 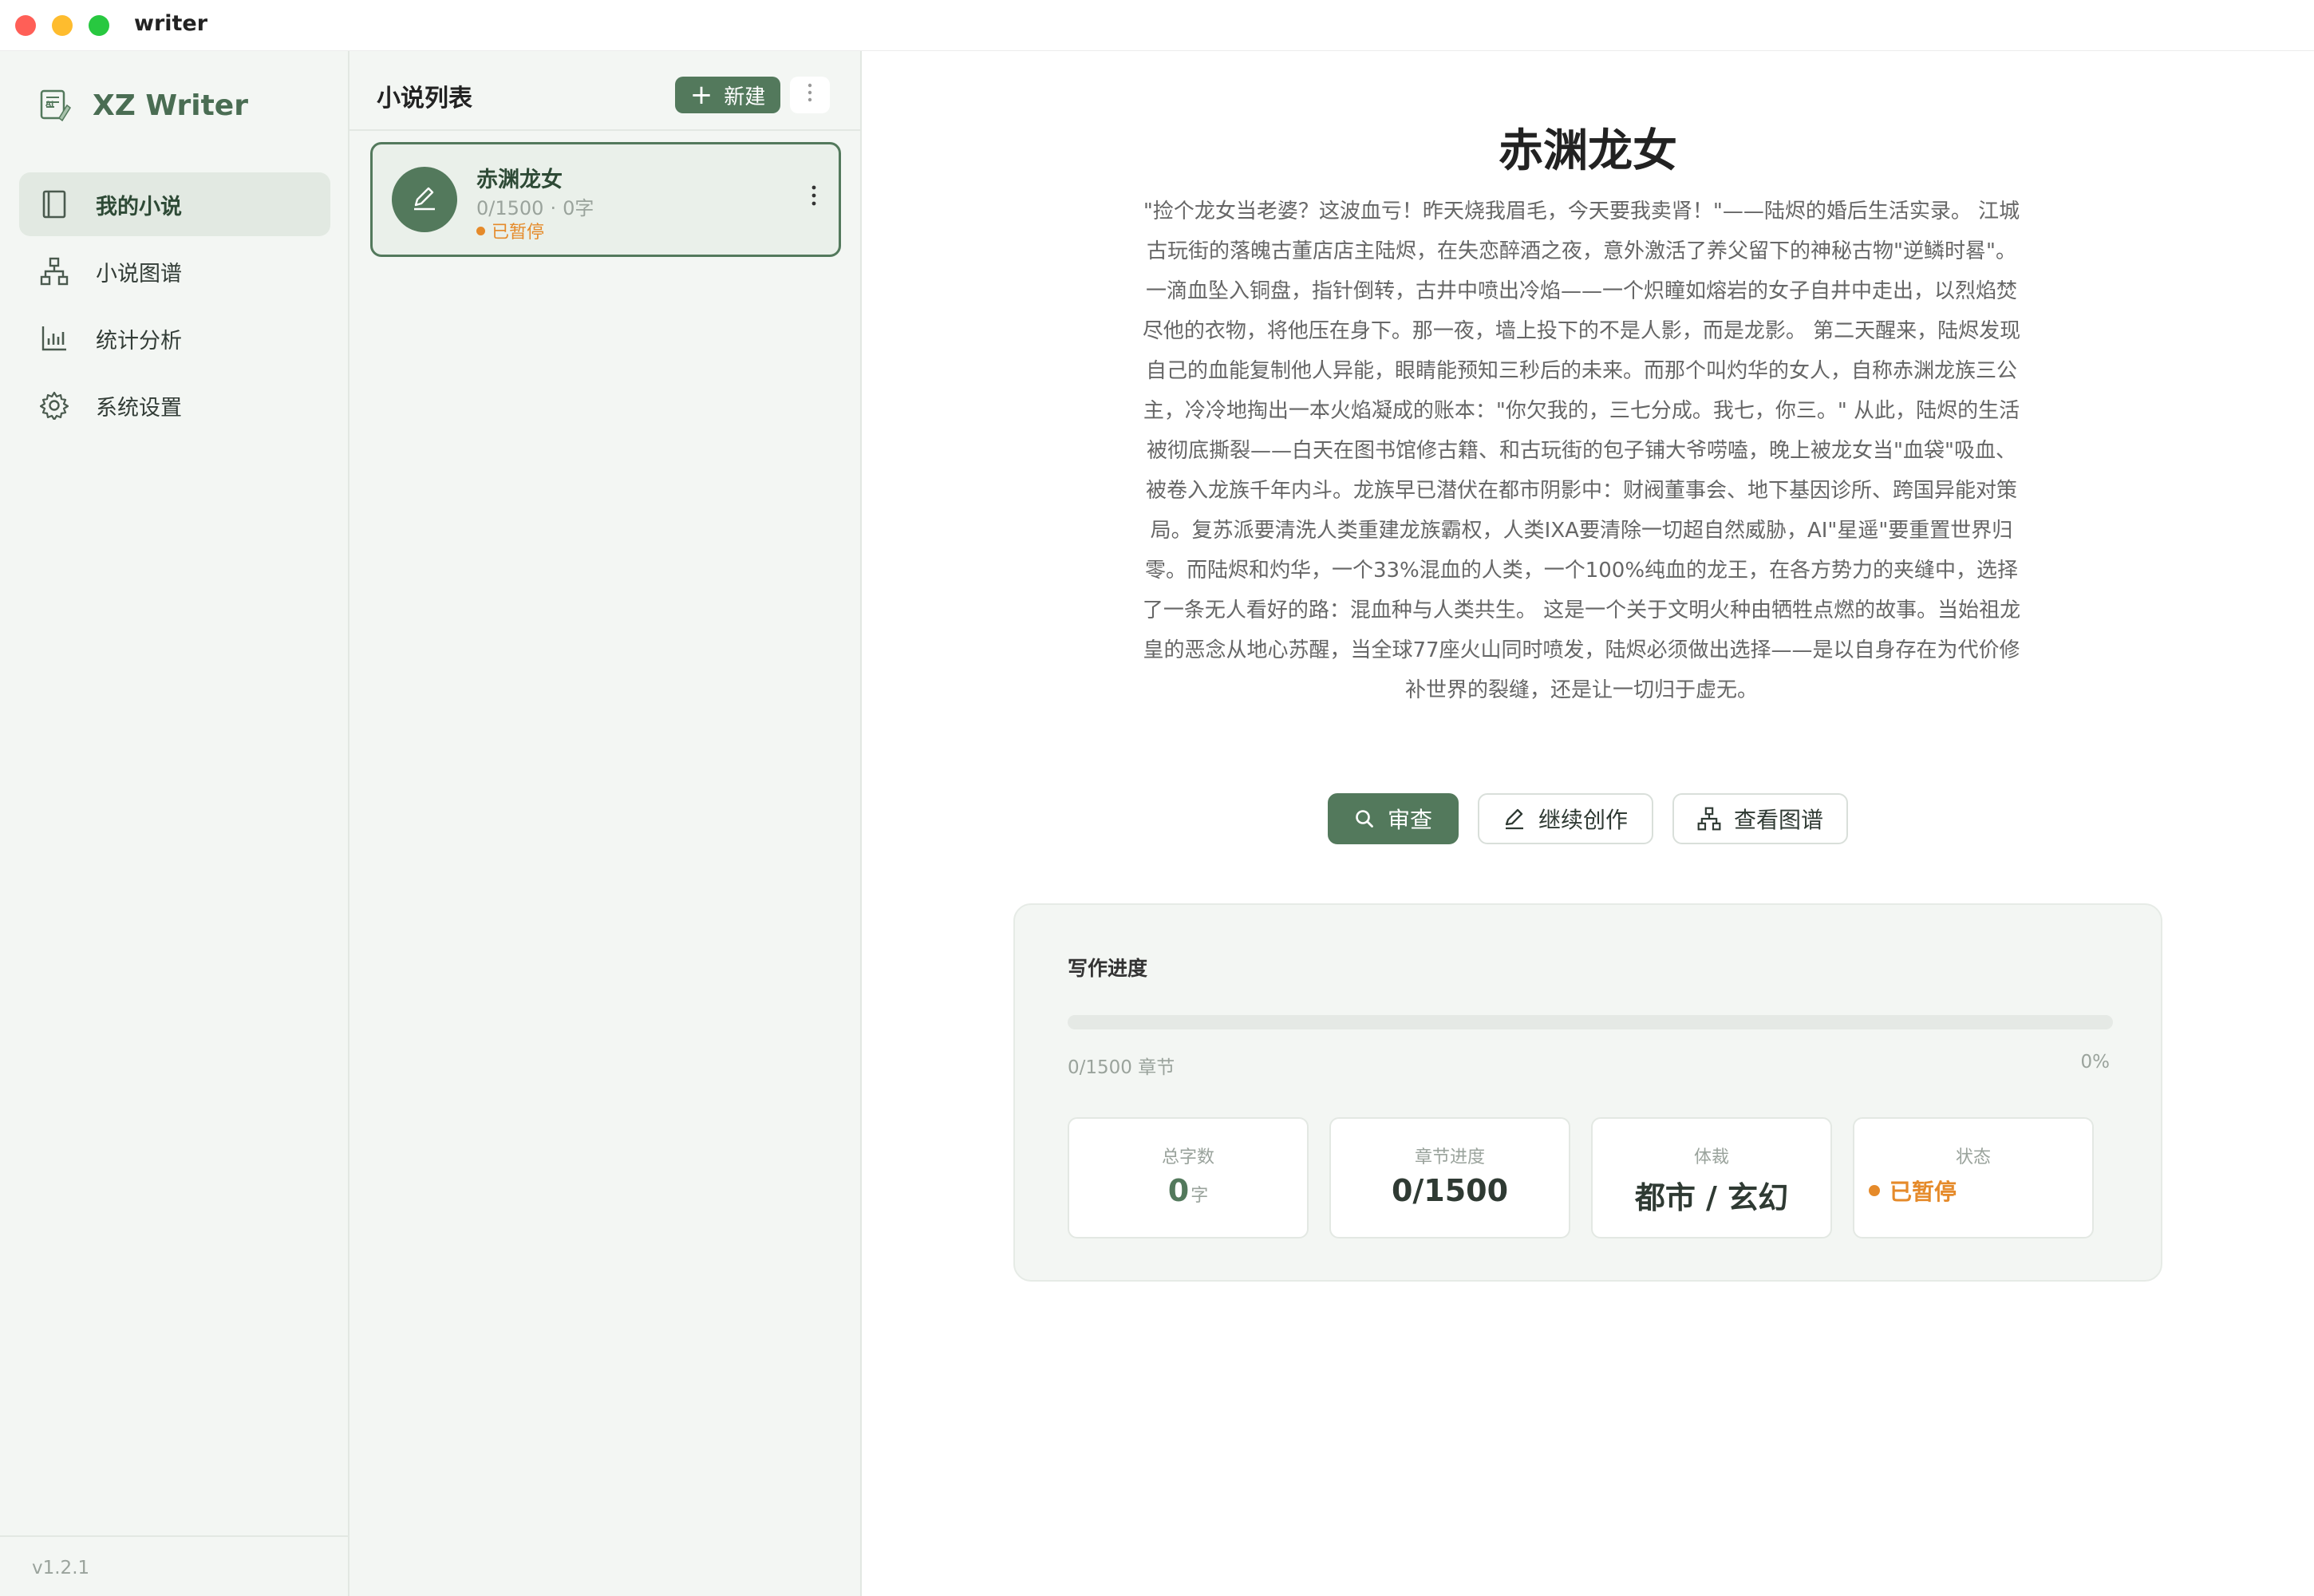 What do you see at coordinates (1200, 1196) in the screenshot?
I see `total-words-unit: 字` at bounding box center [1200, 1196].